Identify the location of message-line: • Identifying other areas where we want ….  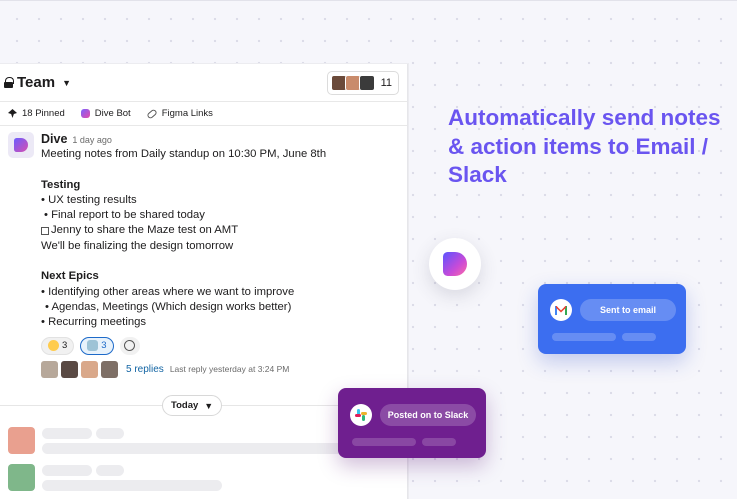
(168, 291).